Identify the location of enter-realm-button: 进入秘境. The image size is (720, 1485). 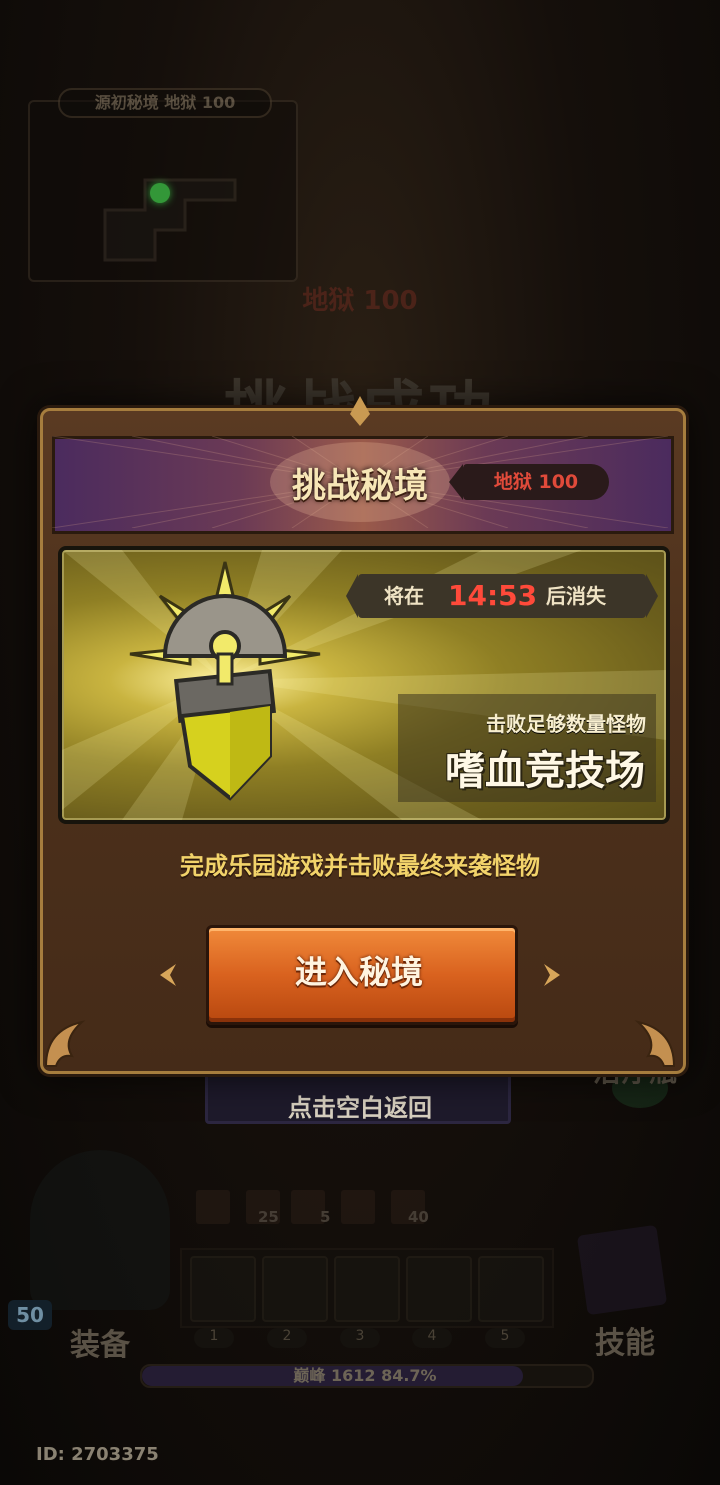
(362, 975).